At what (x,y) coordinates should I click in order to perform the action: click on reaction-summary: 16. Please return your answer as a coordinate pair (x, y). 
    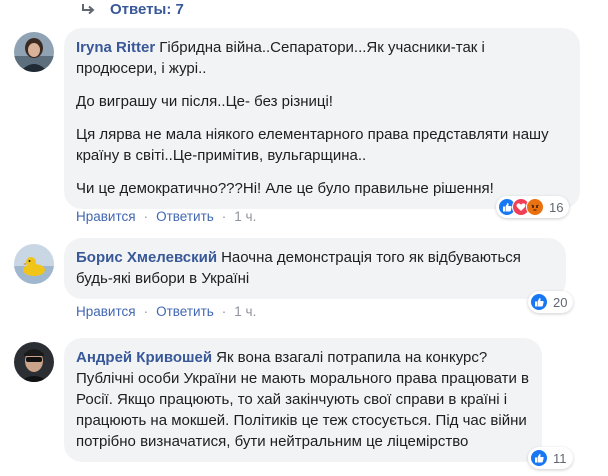
    Looking at the image, I should click on (533, 207).